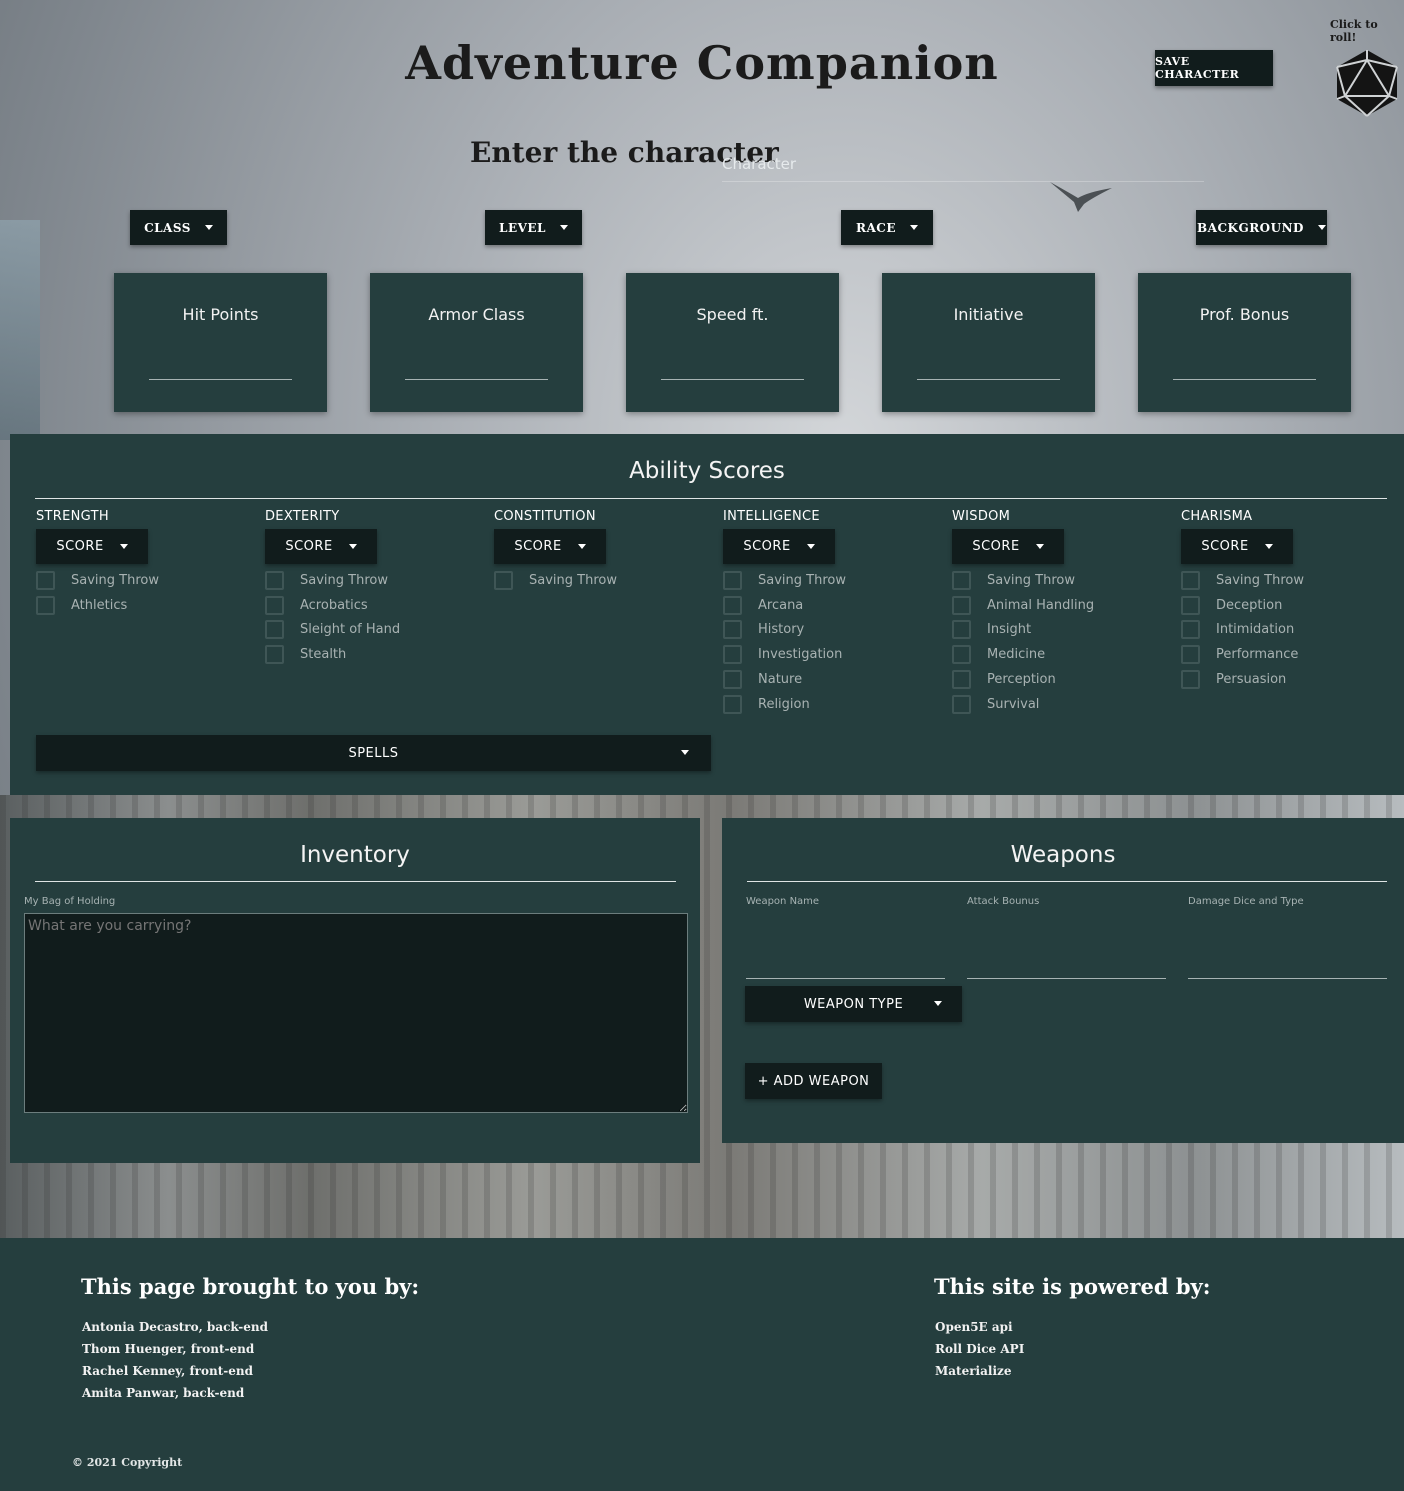 The height and width of the screenshot is (1491, 1404). What do you see at coordinates (833, 679) in the screenshot?
I see `skill-row: Nature` at bounding box center [833, 679].